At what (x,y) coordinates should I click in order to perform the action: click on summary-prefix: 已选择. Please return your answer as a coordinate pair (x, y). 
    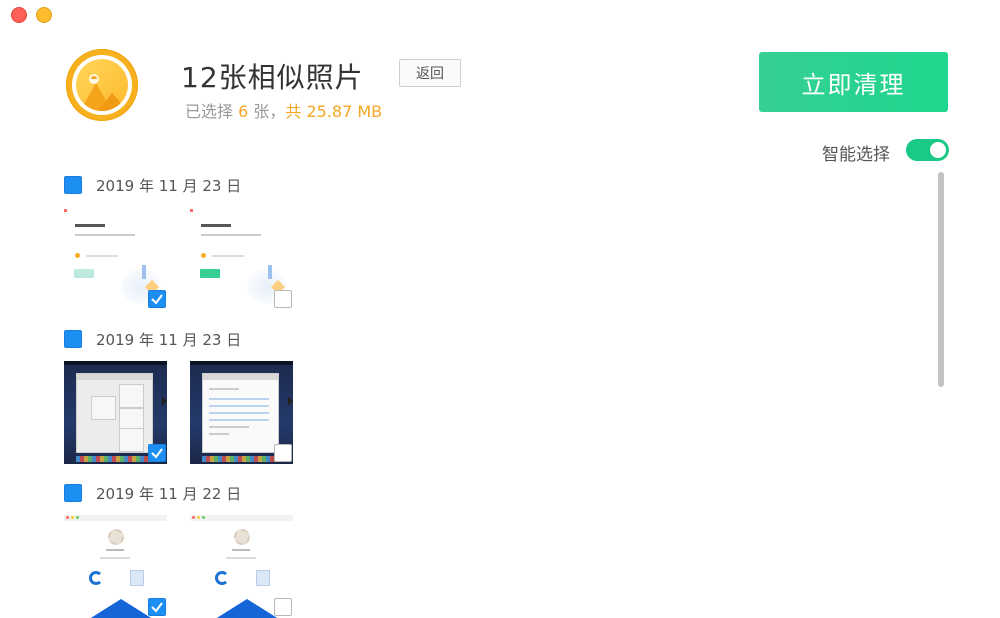
    Looking at the image, I should click on (212, 111).